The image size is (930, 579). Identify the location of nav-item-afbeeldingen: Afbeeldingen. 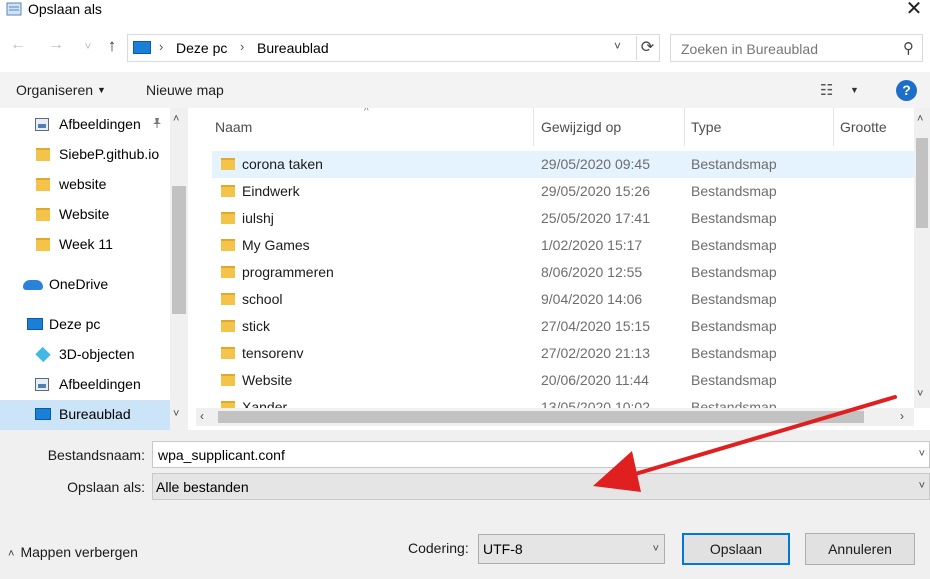
(85, 385).